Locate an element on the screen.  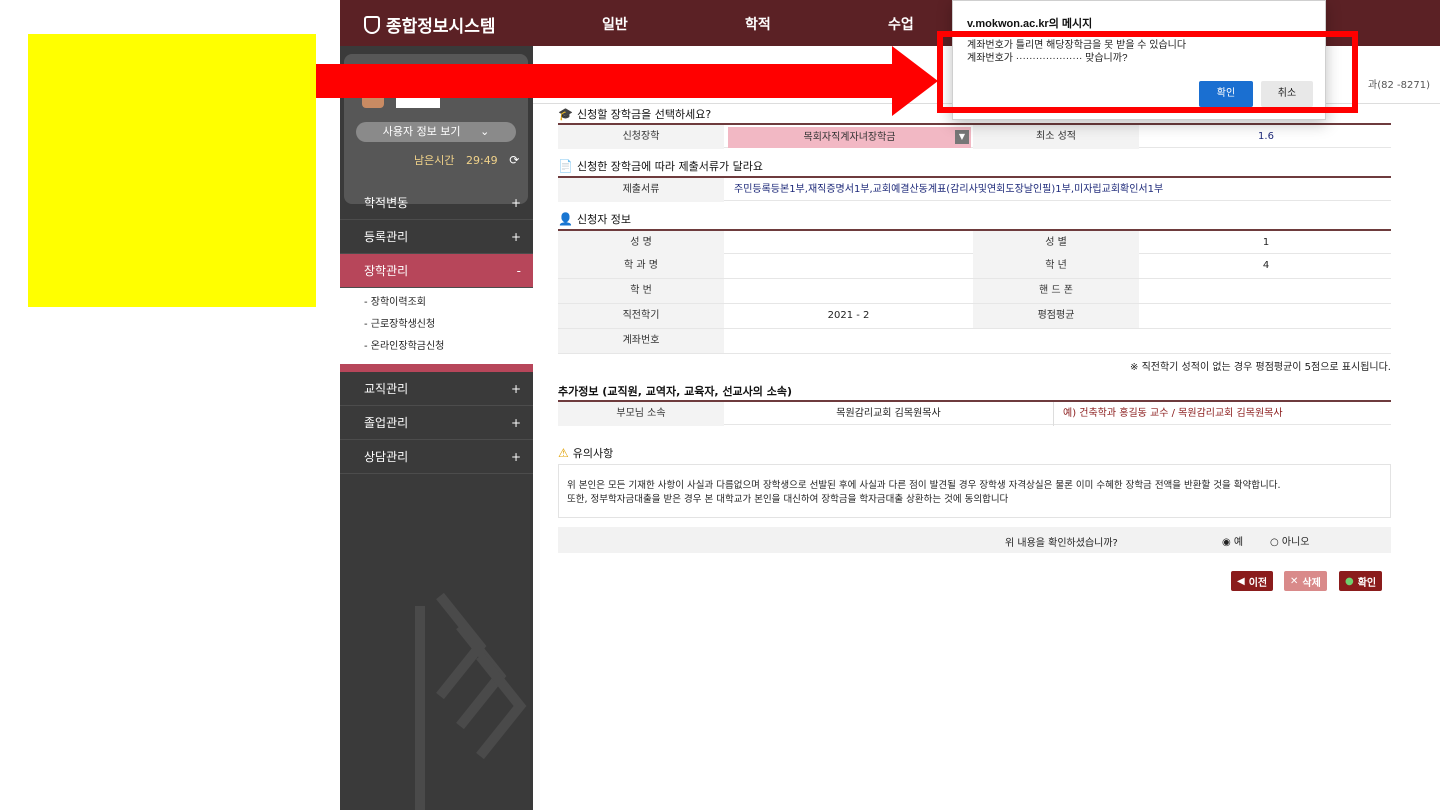
extra-section-title: 추가정보 (교직원, 교역자, 교육자, 선교사의 소속) is located at coordinates (675, 391).